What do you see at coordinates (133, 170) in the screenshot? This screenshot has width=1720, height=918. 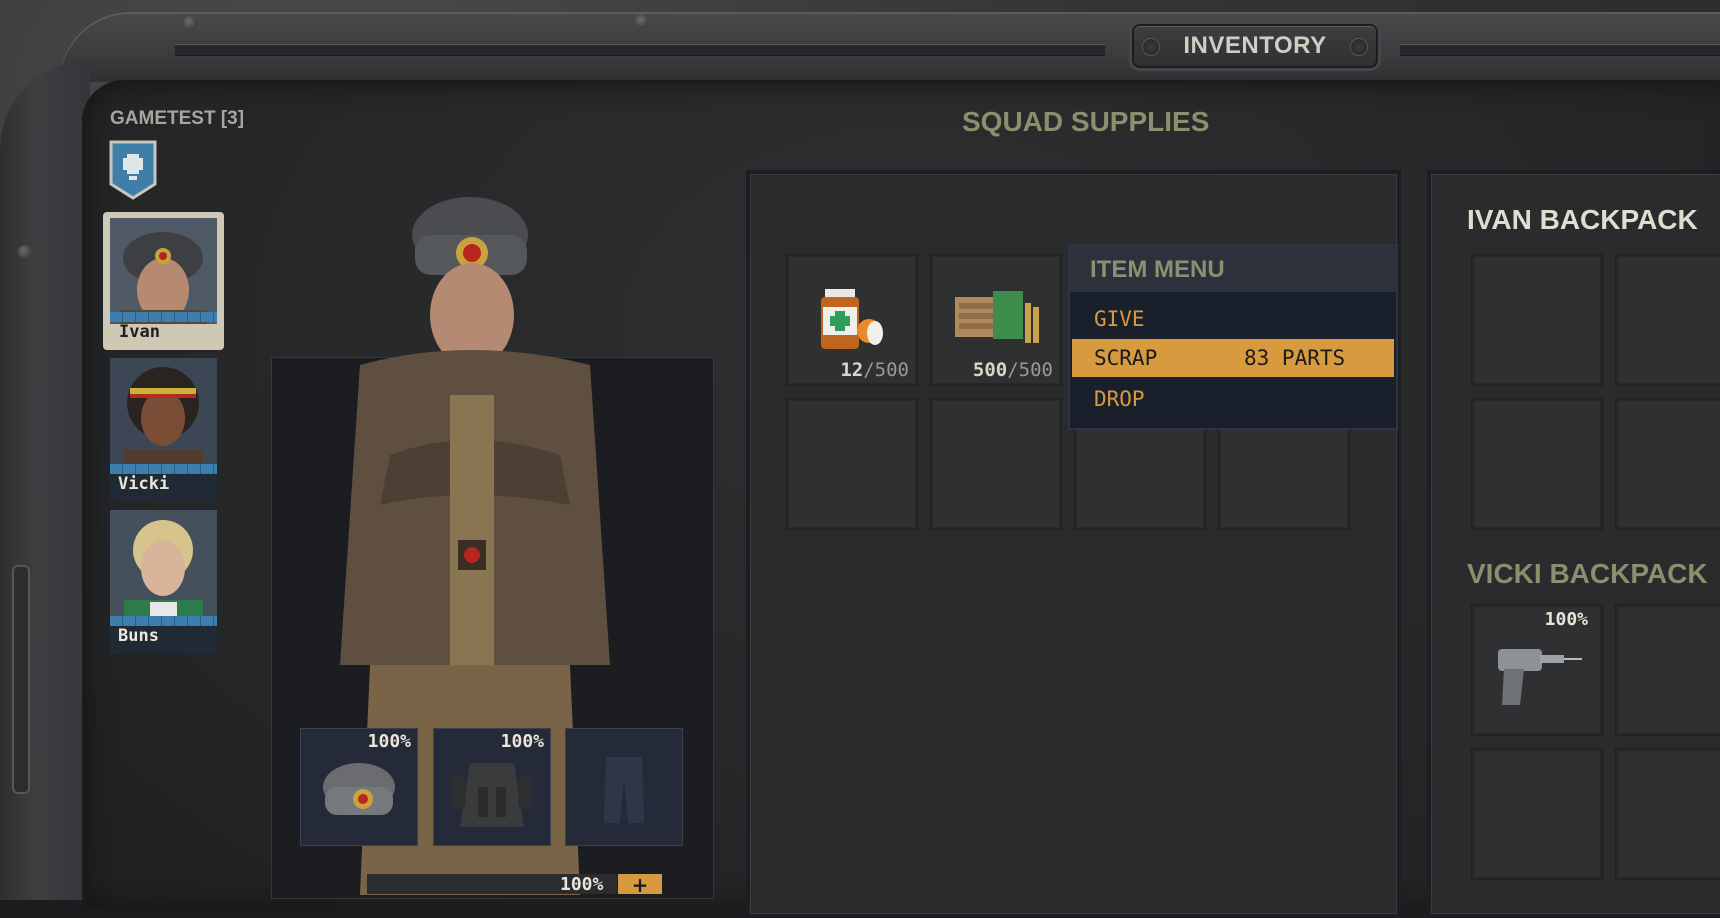 I see `squad-badge-icon` at bounding box center [133, 170].